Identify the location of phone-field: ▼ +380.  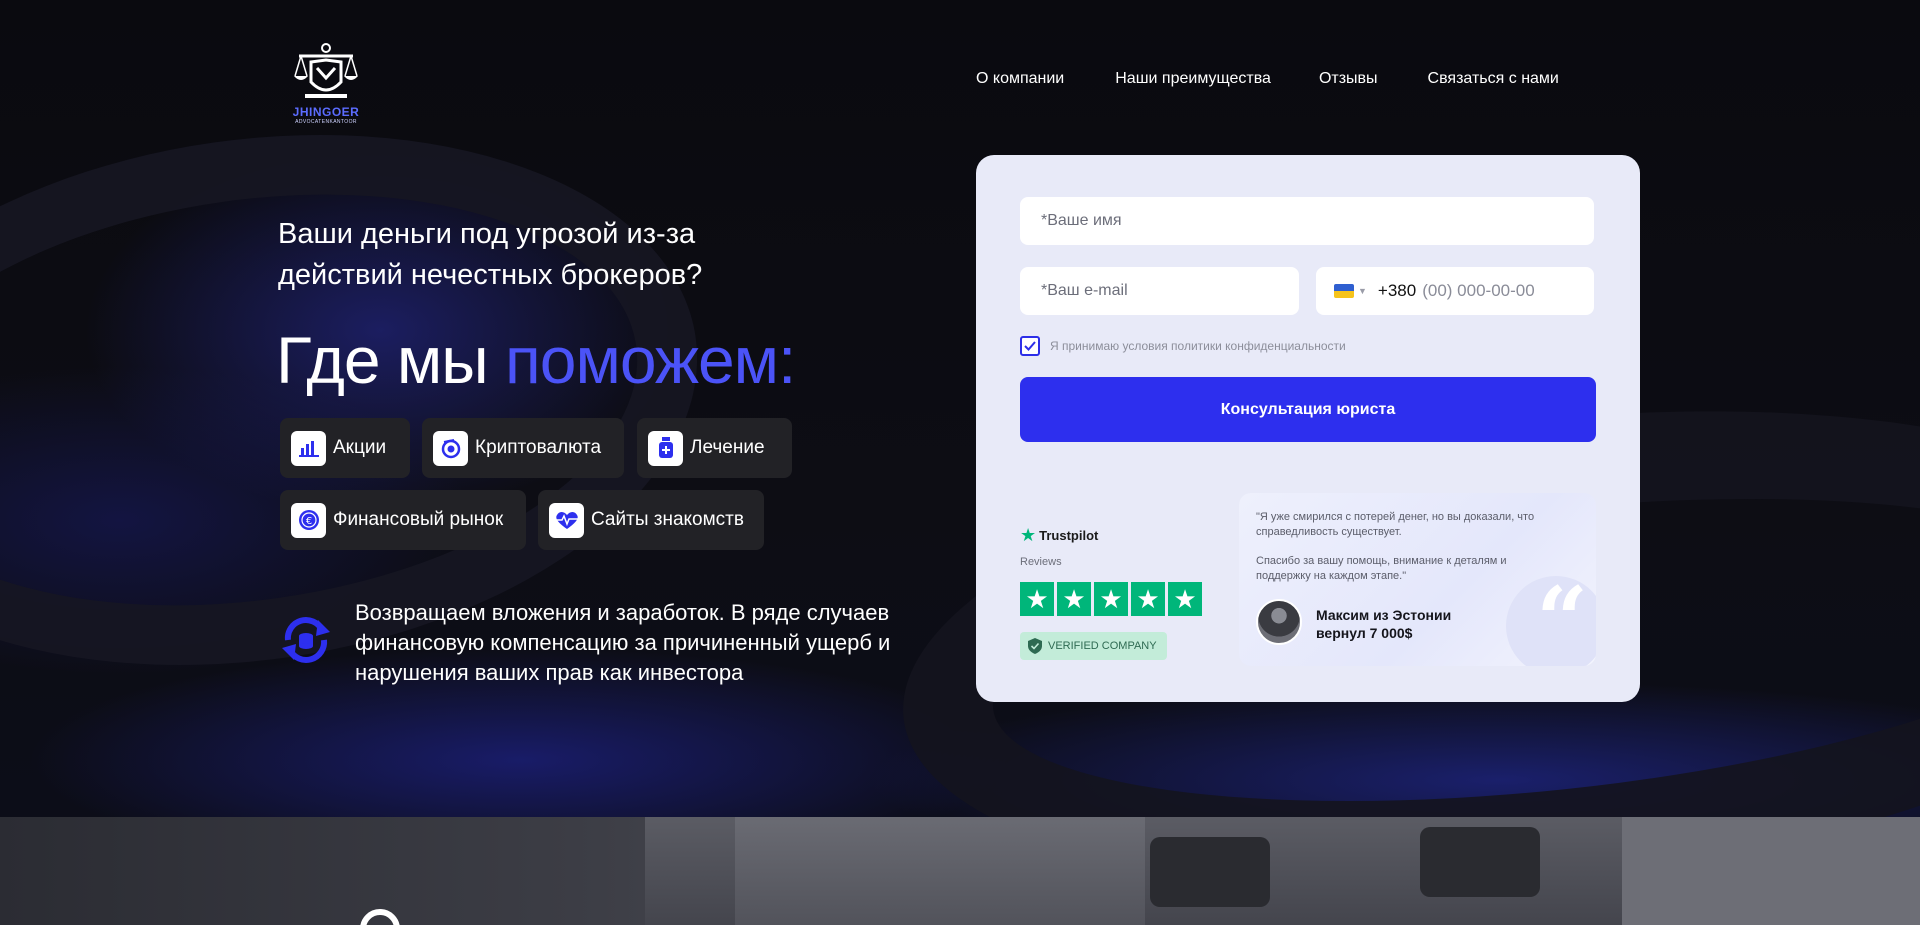
(1455, 291).